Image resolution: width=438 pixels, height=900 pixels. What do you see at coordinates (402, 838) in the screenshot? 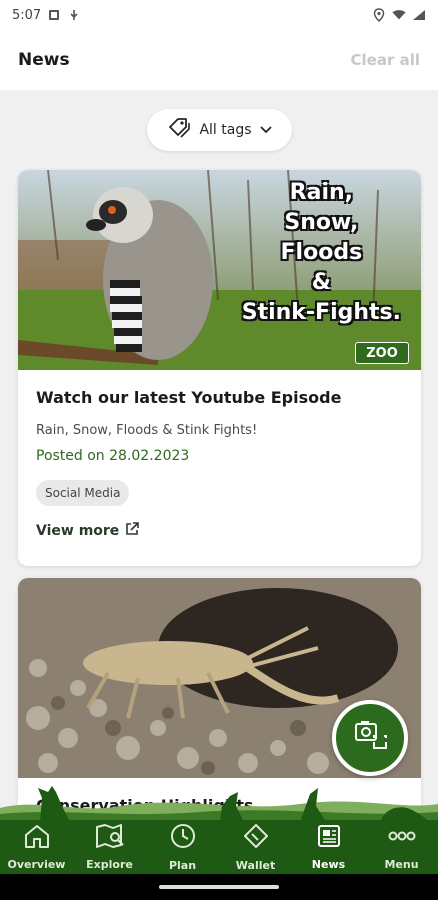
I see `more-icon` at bounding box center [402, 838].